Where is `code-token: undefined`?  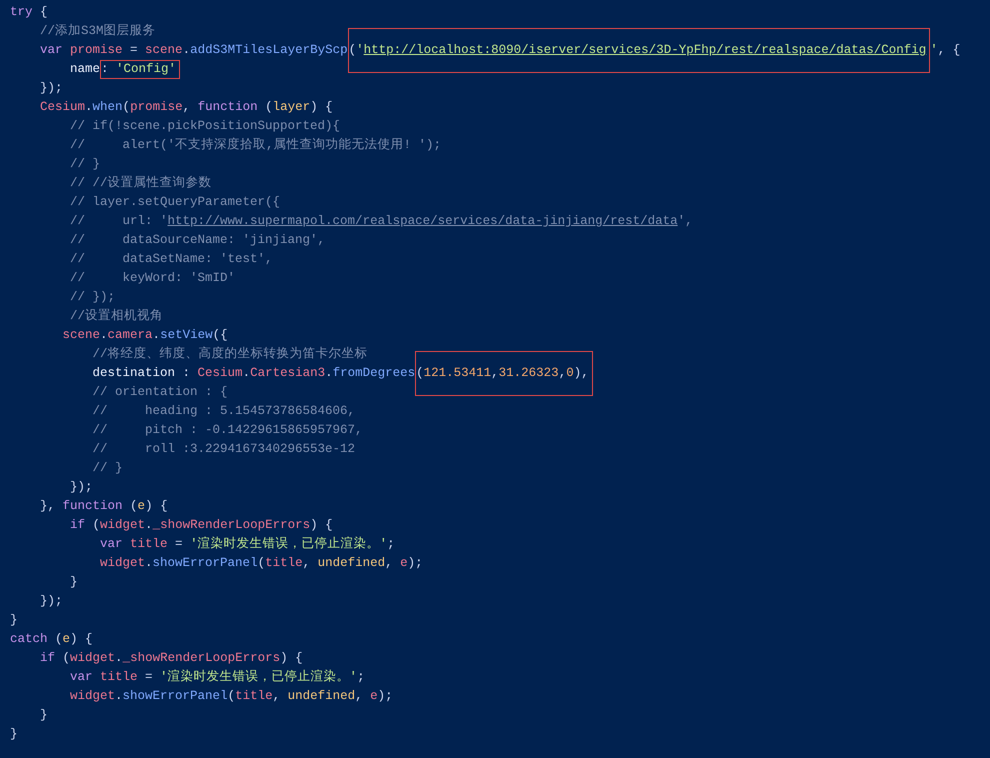 code-token: undefined is located at coordinates (322, 696).